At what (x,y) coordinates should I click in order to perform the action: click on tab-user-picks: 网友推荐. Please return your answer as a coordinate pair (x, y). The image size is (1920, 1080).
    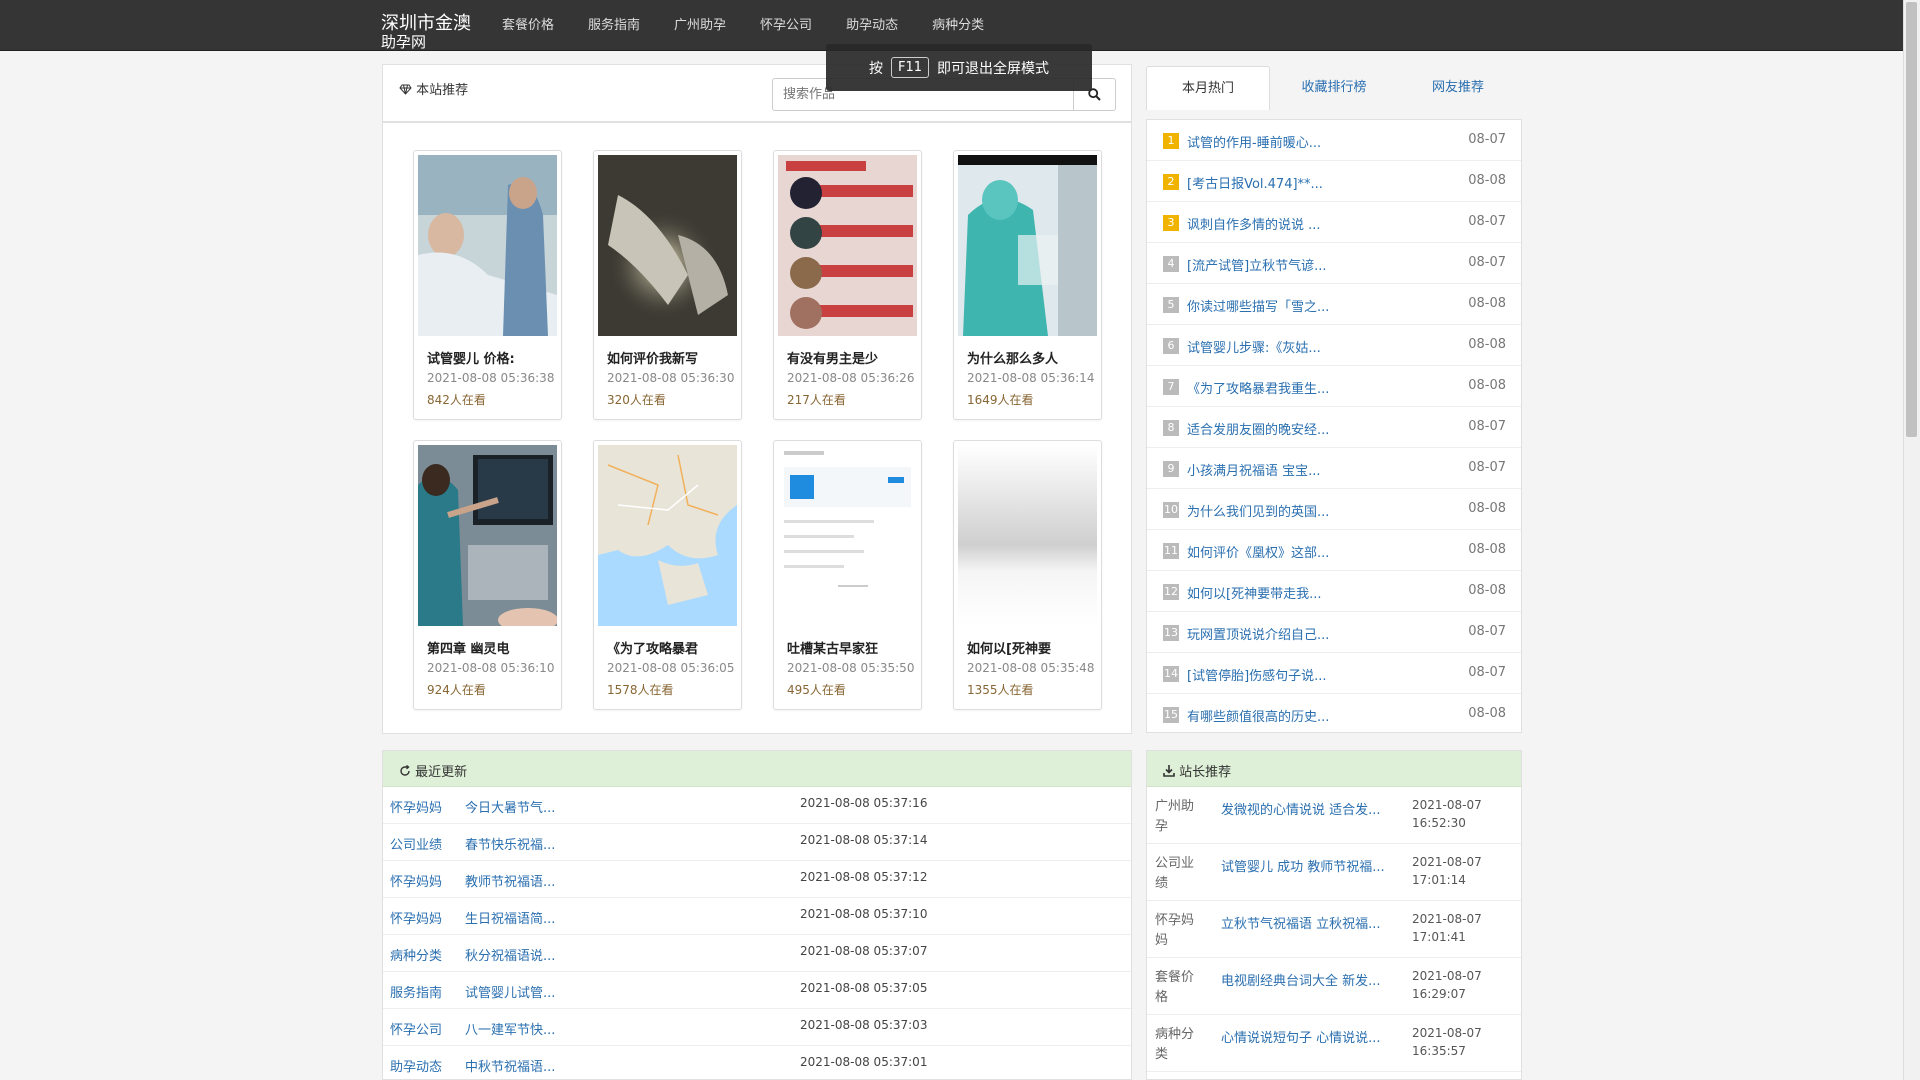
    Looking at the image, I should click on (1458, 88).